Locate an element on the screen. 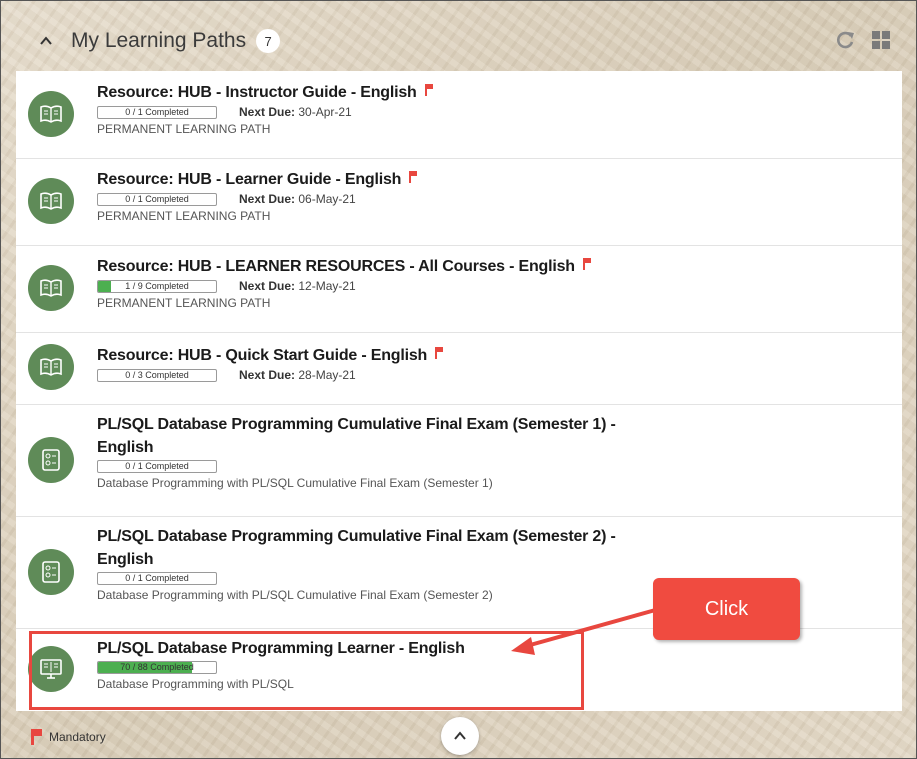  next-due: Next Due: 30-Apr-21 is located at coordinates (295, 112).